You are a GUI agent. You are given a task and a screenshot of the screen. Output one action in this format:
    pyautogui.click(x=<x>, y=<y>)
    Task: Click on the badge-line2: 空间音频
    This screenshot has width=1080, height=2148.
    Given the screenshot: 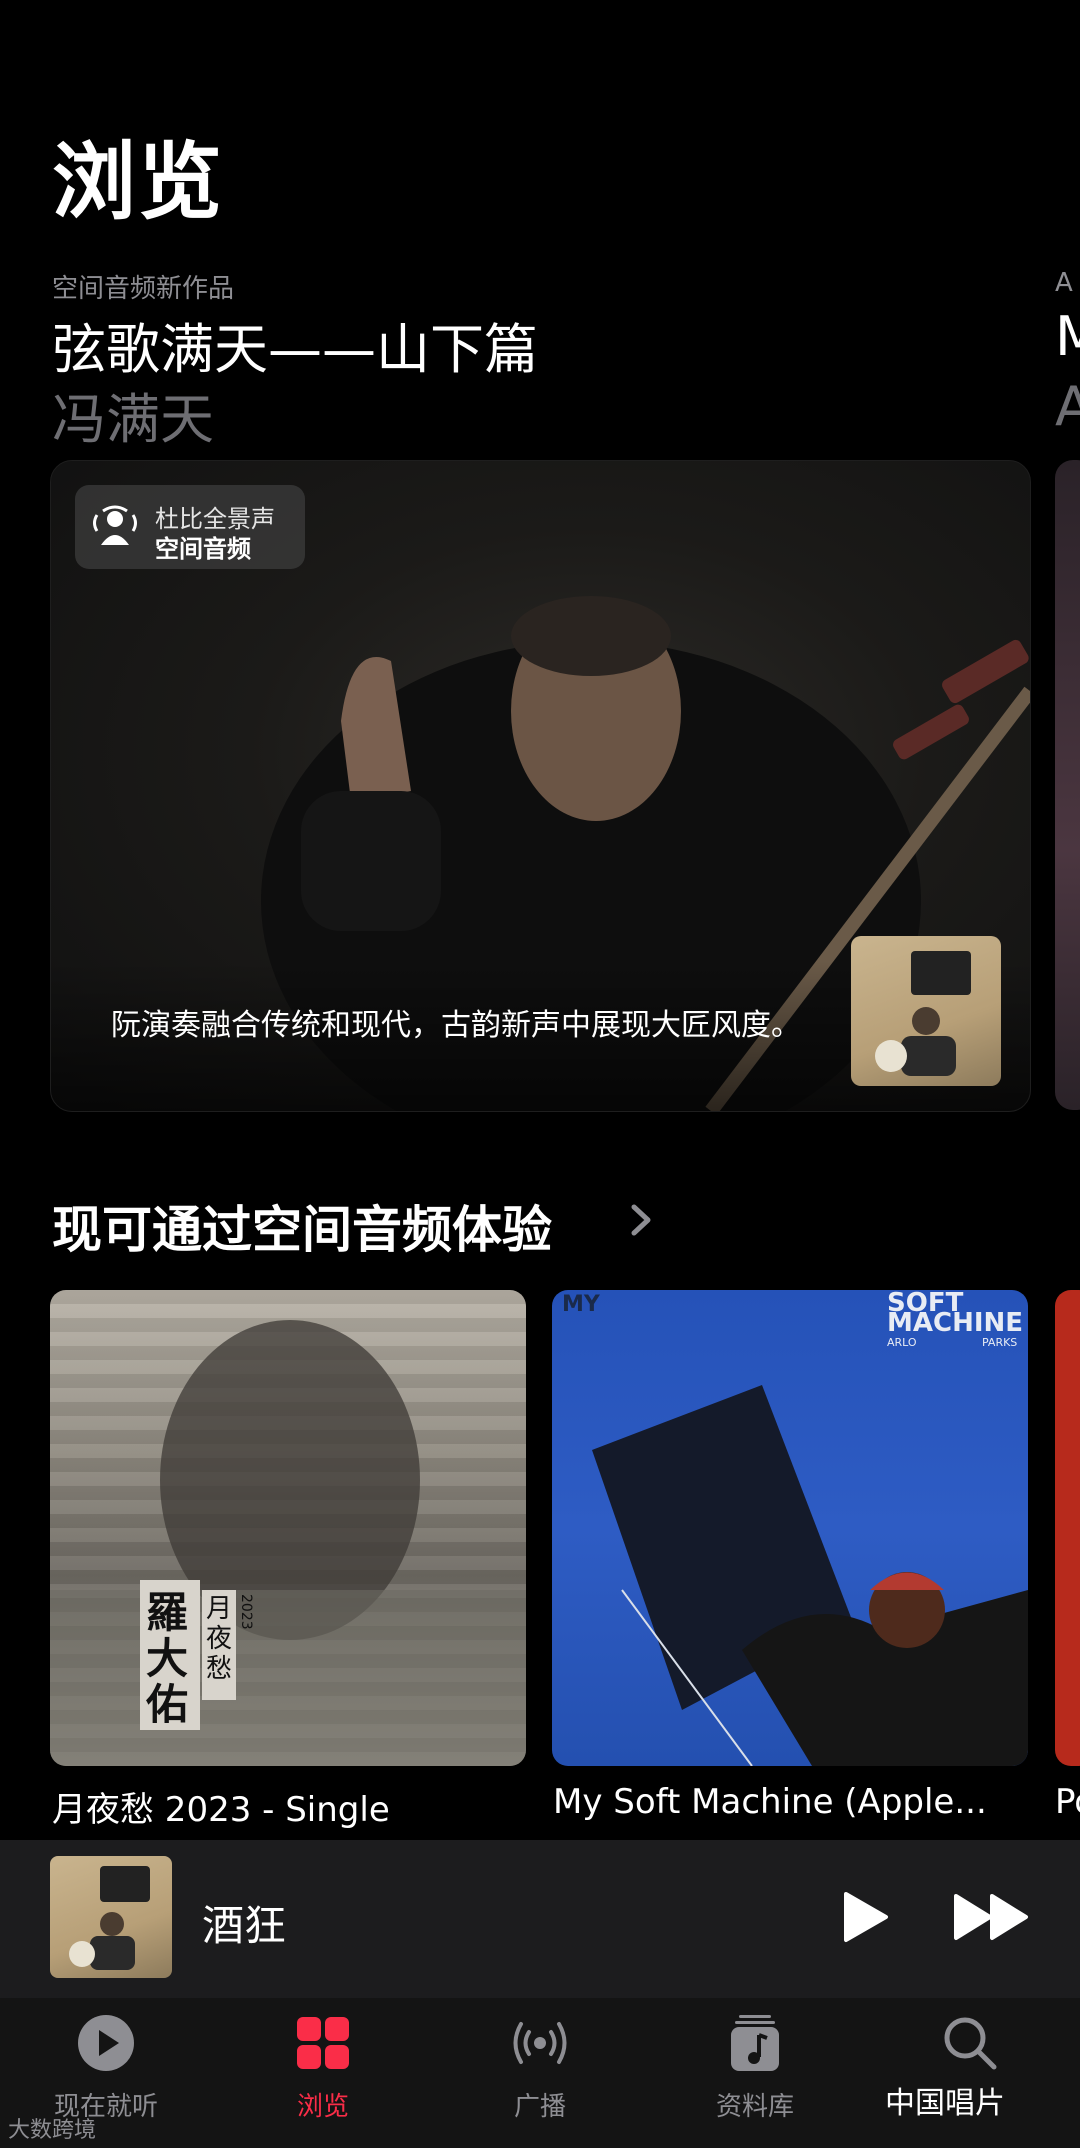 What is the action you would take?
    pyautogui.click(x=203, y=549)
    